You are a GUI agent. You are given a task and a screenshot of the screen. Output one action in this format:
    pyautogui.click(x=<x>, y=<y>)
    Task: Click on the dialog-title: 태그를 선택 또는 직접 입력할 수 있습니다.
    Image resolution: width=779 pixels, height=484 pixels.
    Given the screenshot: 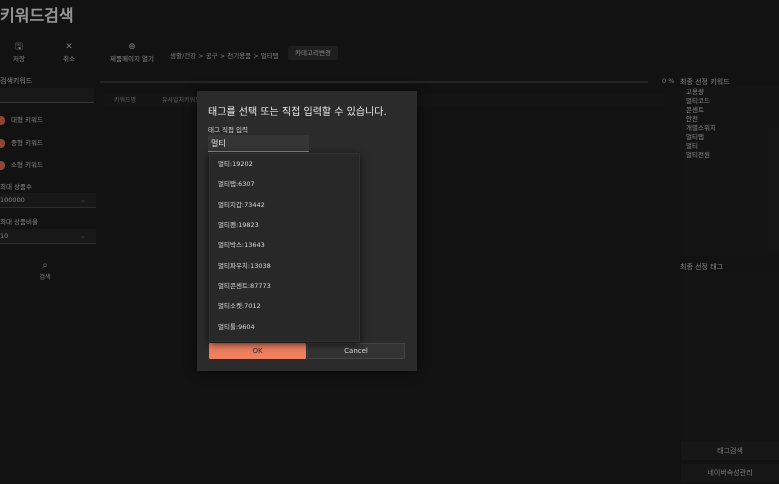 What is the action you would take?
    pyautogui.click(x=297, y=112)
    